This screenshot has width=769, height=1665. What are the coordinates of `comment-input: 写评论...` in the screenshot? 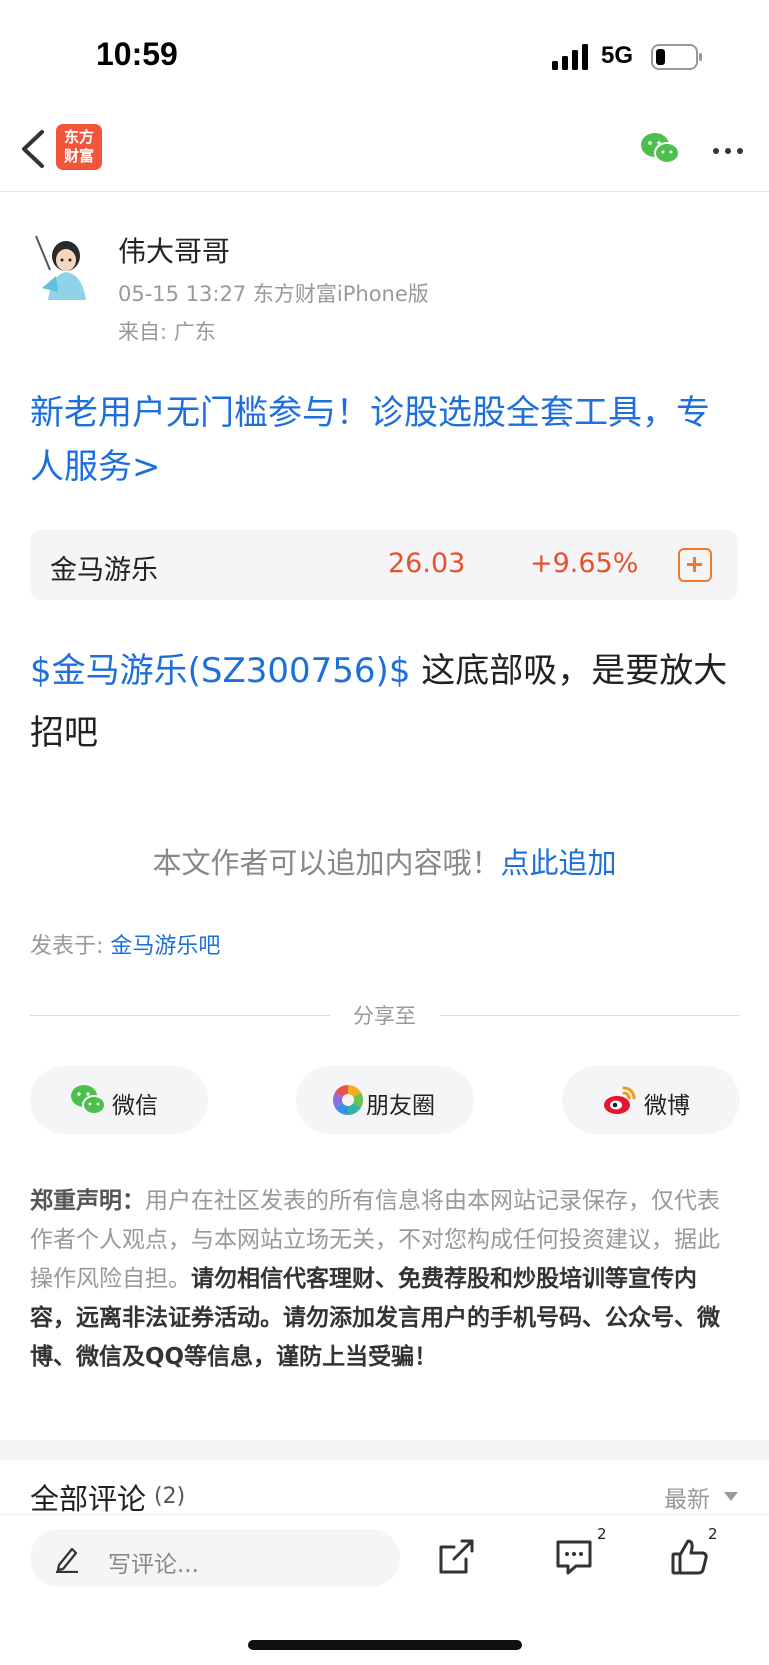 It's located at (215, 1558).